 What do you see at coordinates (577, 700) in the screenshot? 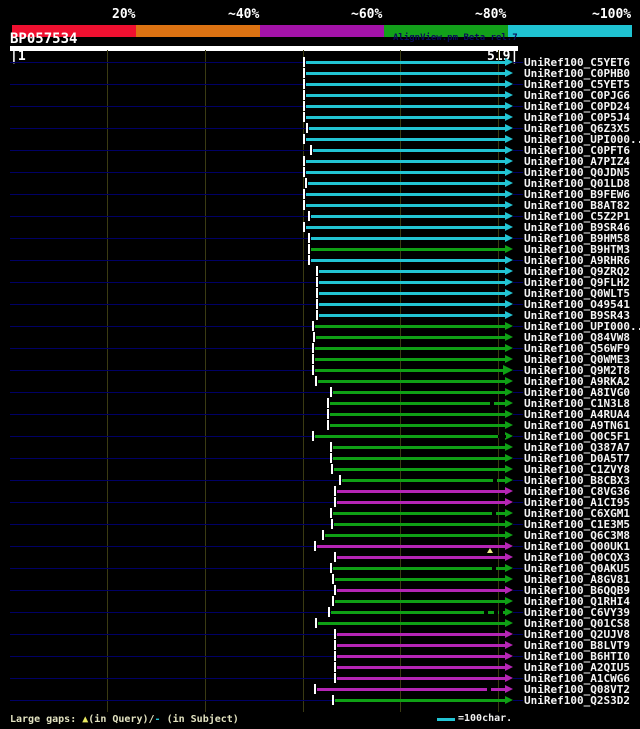
I see `hit-label: UniRef100_Q2S3D2` at bounding box center [577, 700].